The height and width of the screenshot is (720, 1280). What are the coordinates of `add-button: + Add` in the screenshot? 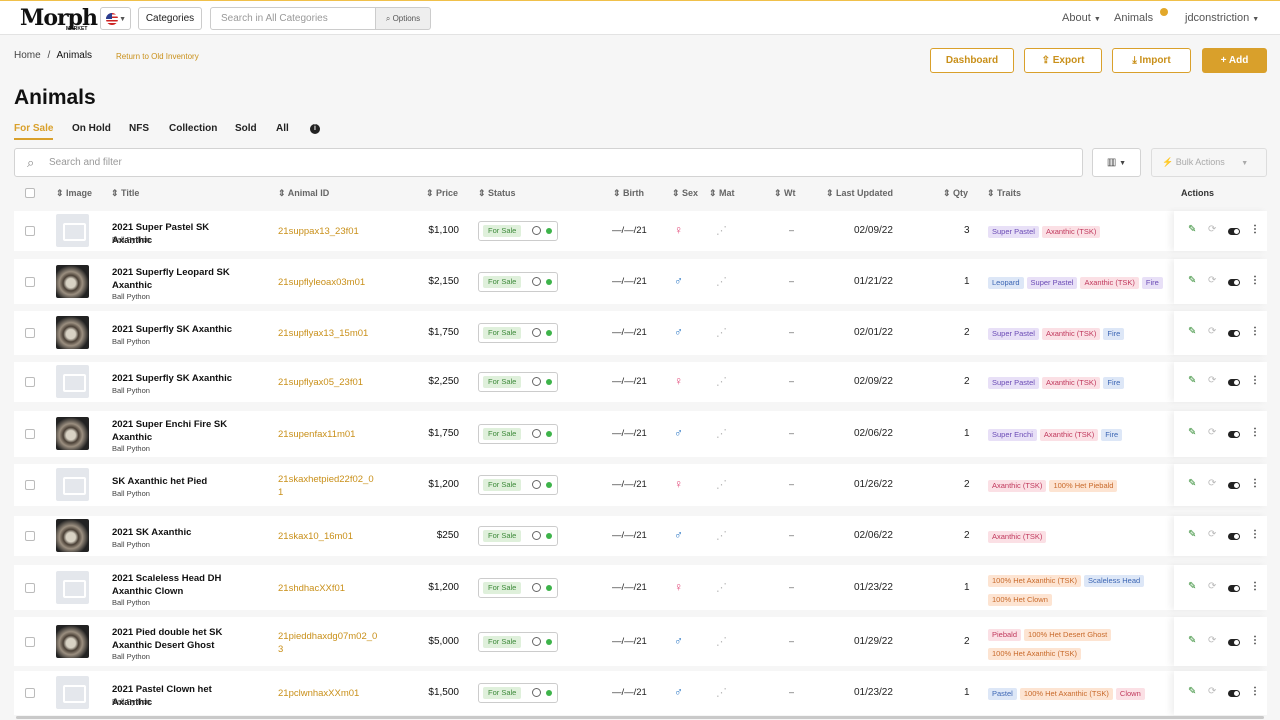 It's located at (1234, 60).